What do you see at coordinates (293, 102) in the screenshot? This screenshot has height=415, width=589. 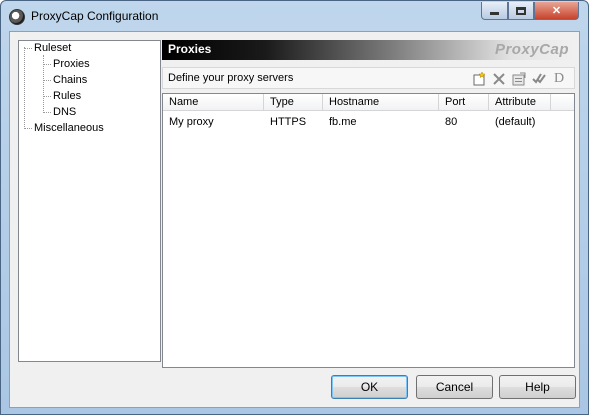 I see `column-header-type: Type` at bounding box center [293, 102].